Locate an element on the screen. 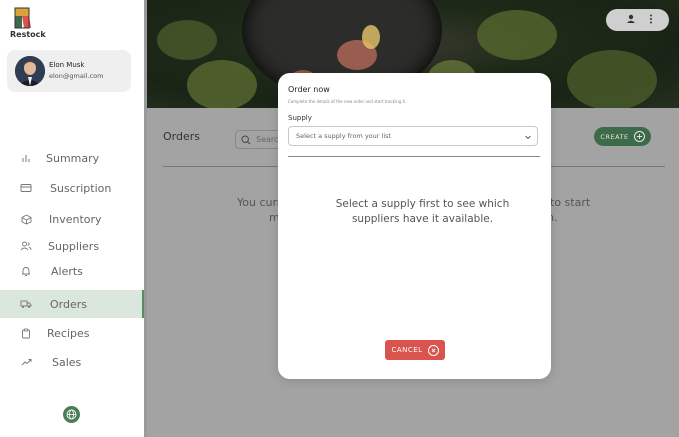  user-email: elon@gmail.com is located at coordinates (76, 76).